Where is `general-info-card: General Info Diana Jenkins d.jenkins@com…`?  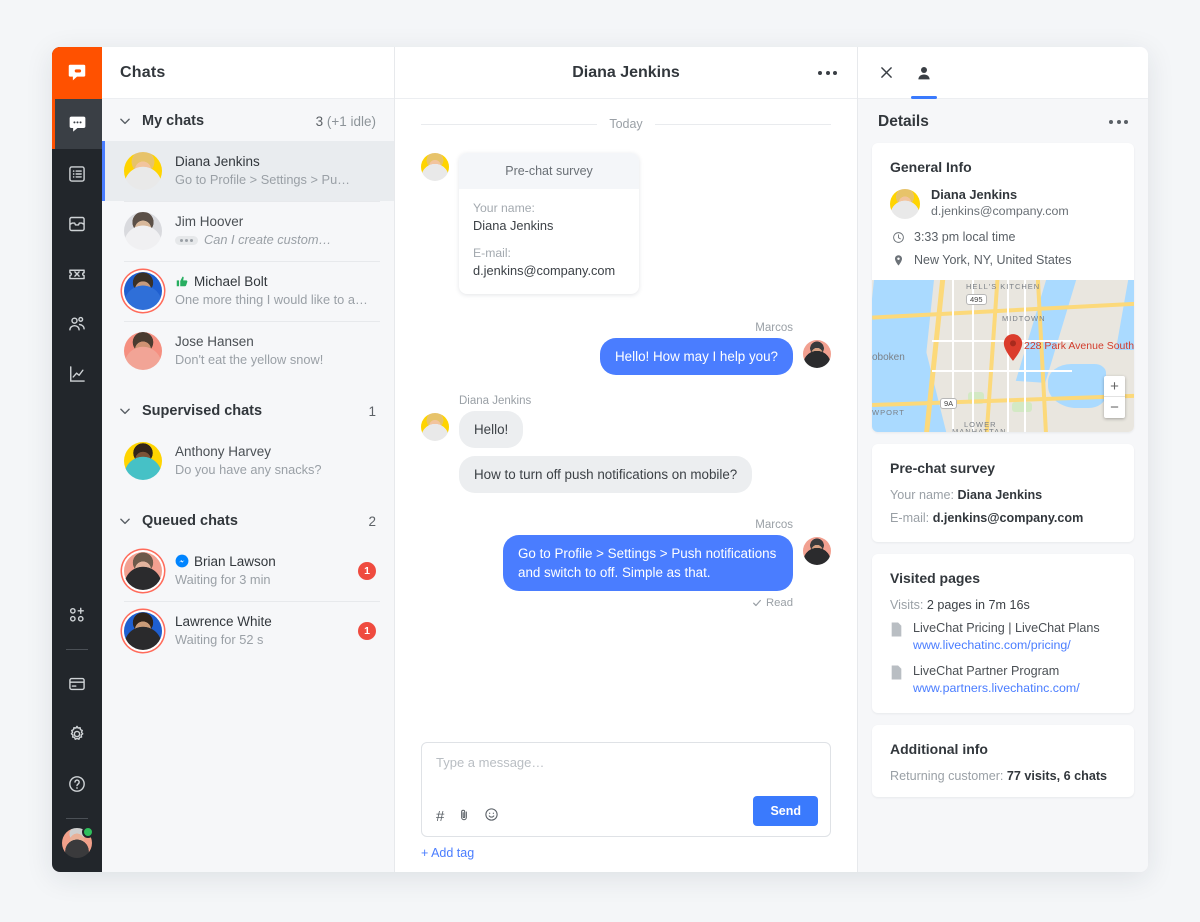
general-info-card: General Info Diana Jenkins d.jenkins@com… is located at coordinates (1003, 287).